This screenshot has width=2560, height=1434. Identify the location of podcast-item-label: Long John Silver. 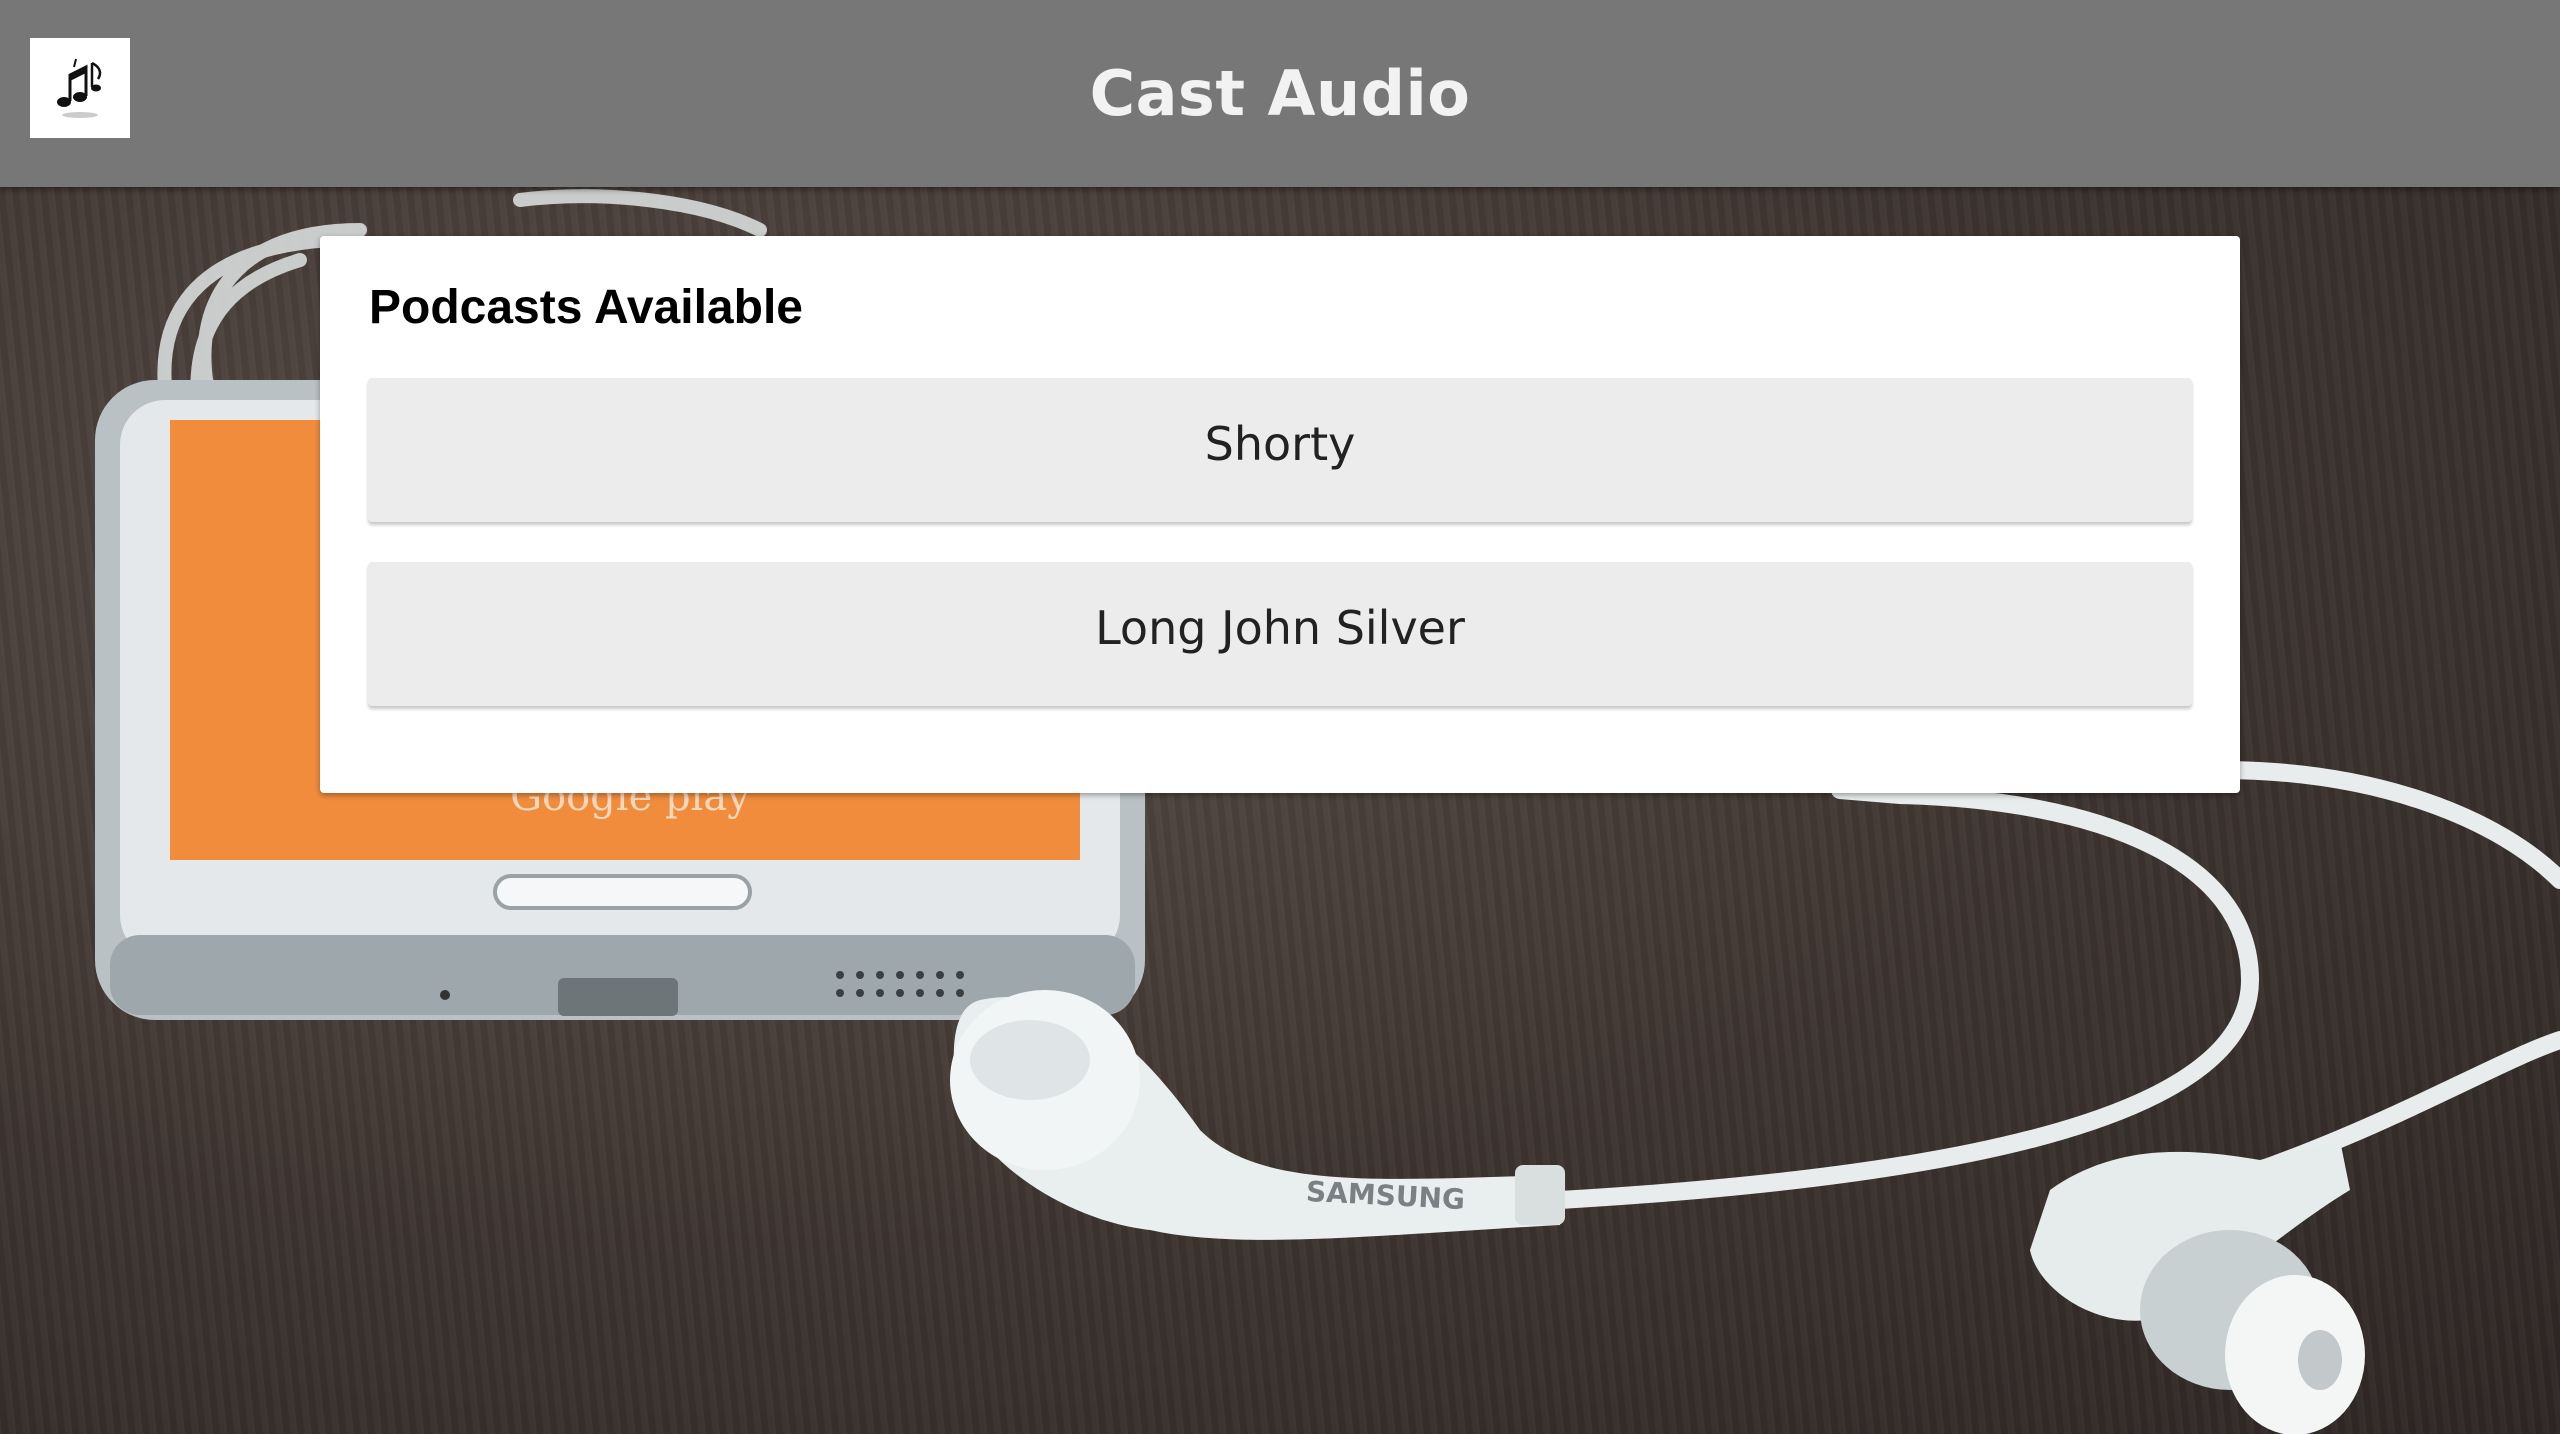
(1280, 628).